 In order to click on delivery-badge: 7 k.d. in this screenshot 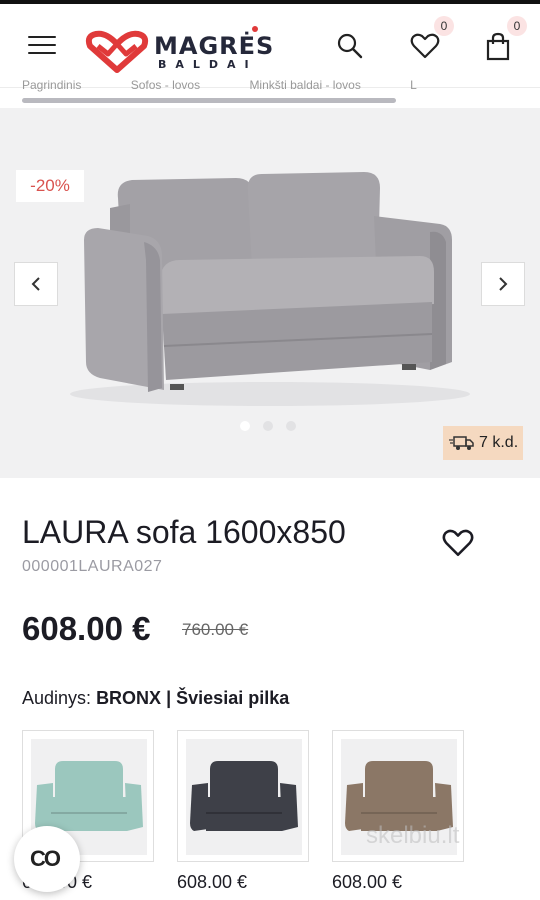, I will do `click(483, 443)`.